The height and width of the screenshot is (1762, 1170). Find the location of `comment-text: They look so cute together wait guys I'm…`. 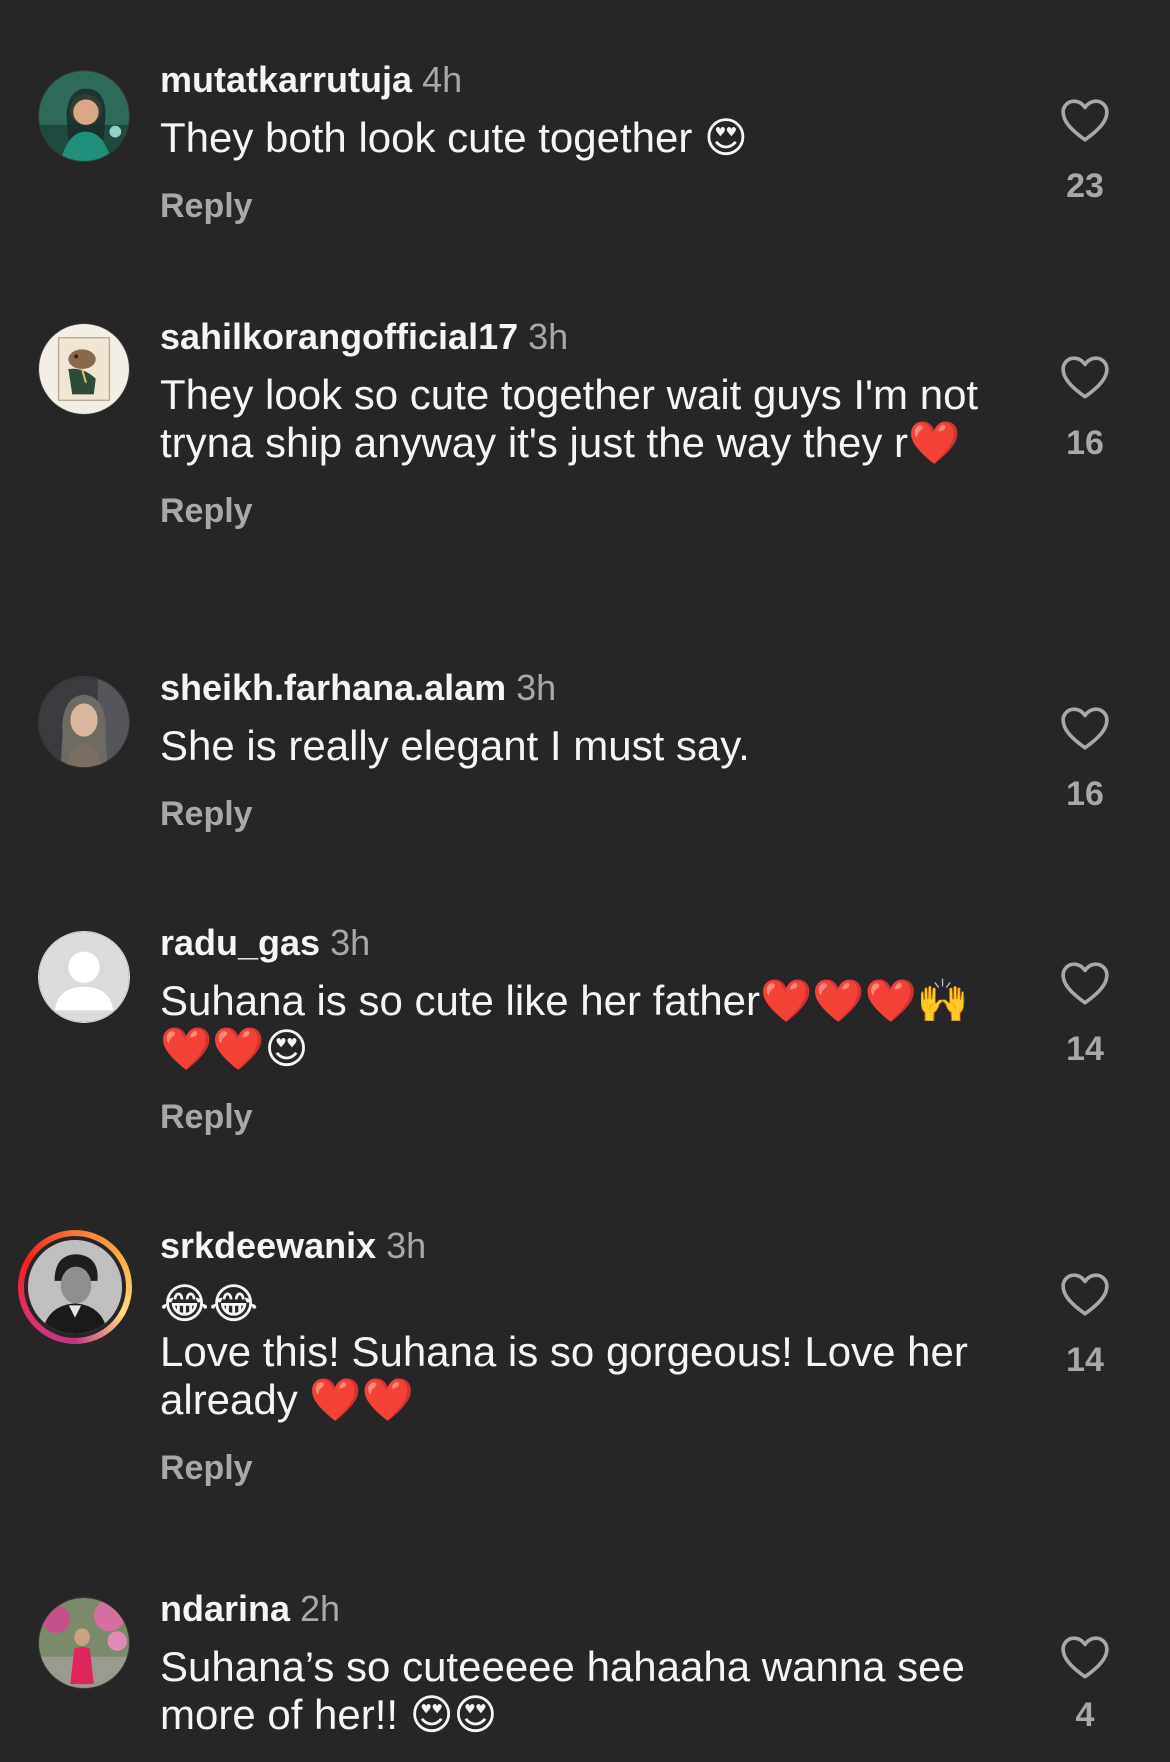

comment-text: They look so cute together wait guys I'm… is located at coordinates (575, 418).